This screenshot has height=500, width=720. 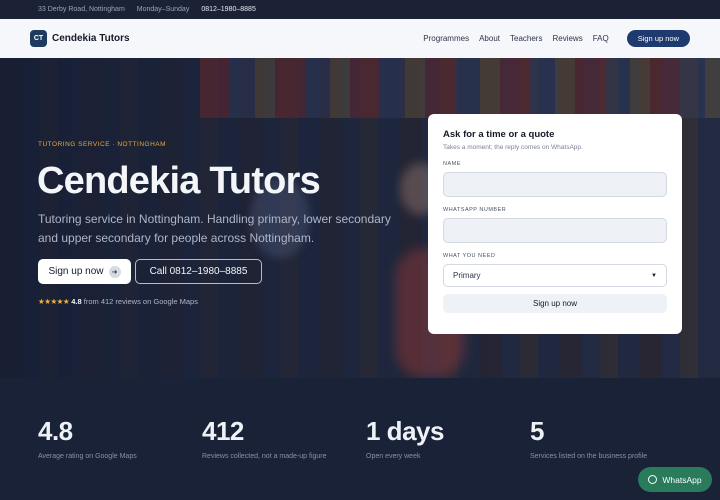 I want to click on rating-score: 4.8, so click(x=76, y=301).